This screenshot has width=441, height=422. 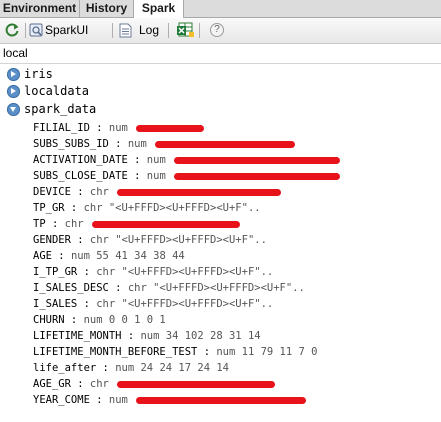 What do you see at coordinates (15, 53) in the screenshot?
I see `location-label: local` at bounding box center [15, 53].